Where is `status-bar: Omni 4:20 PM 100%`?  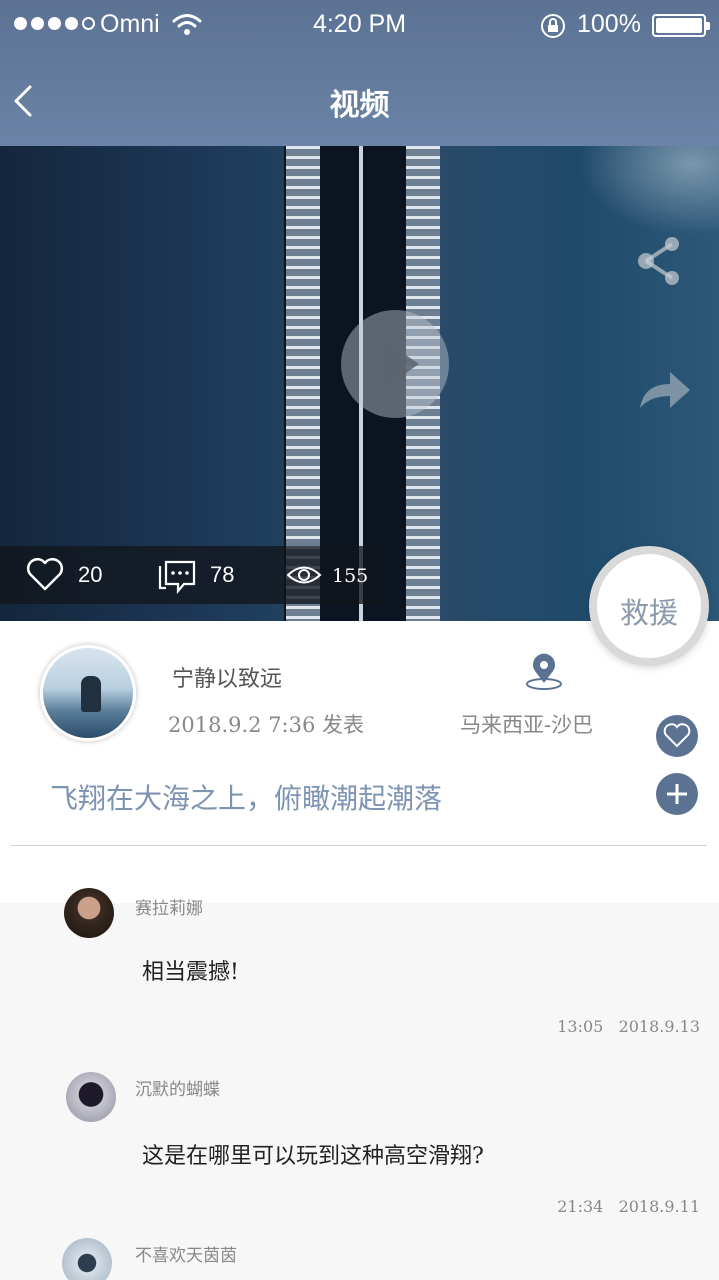 status-bar: Omni 4:20 PM 100% is located at coordinates (359, 26).